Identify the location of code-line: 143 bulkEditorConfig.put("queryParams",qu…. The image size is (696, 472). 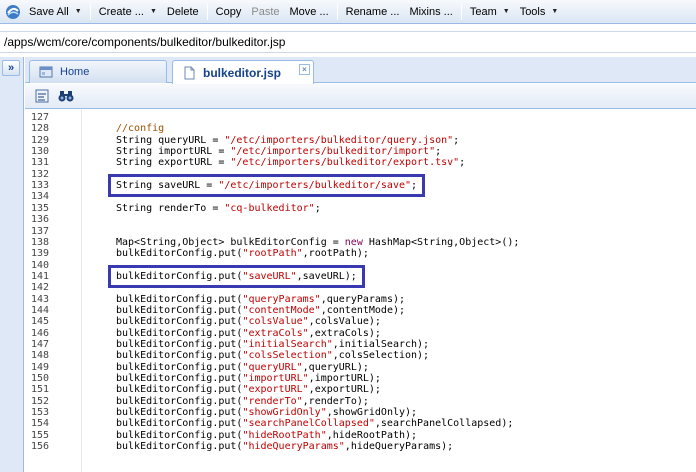
(360, 299).